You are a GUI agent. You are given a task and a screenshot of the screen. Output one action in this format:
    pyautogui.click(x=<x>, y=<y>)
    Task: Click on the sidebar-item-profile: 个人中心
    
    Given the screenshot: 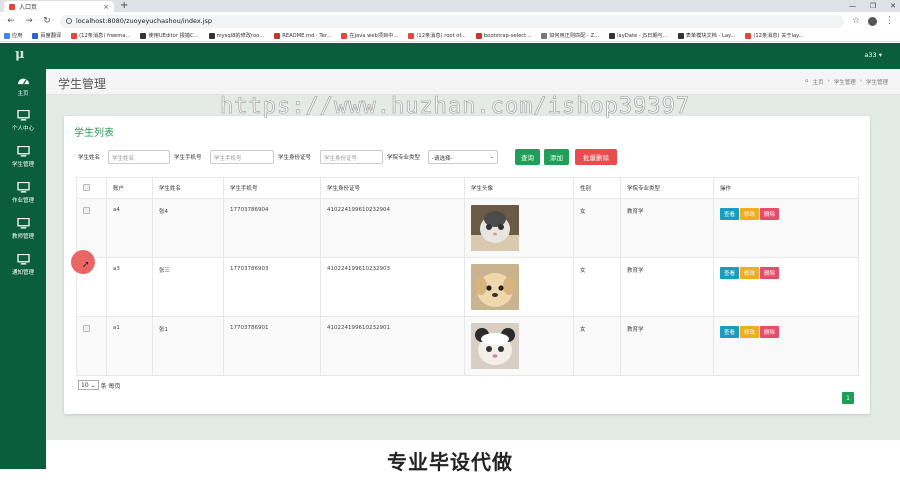 What is the action you would take?
    pyautogui.click(x=23, y=121)
    